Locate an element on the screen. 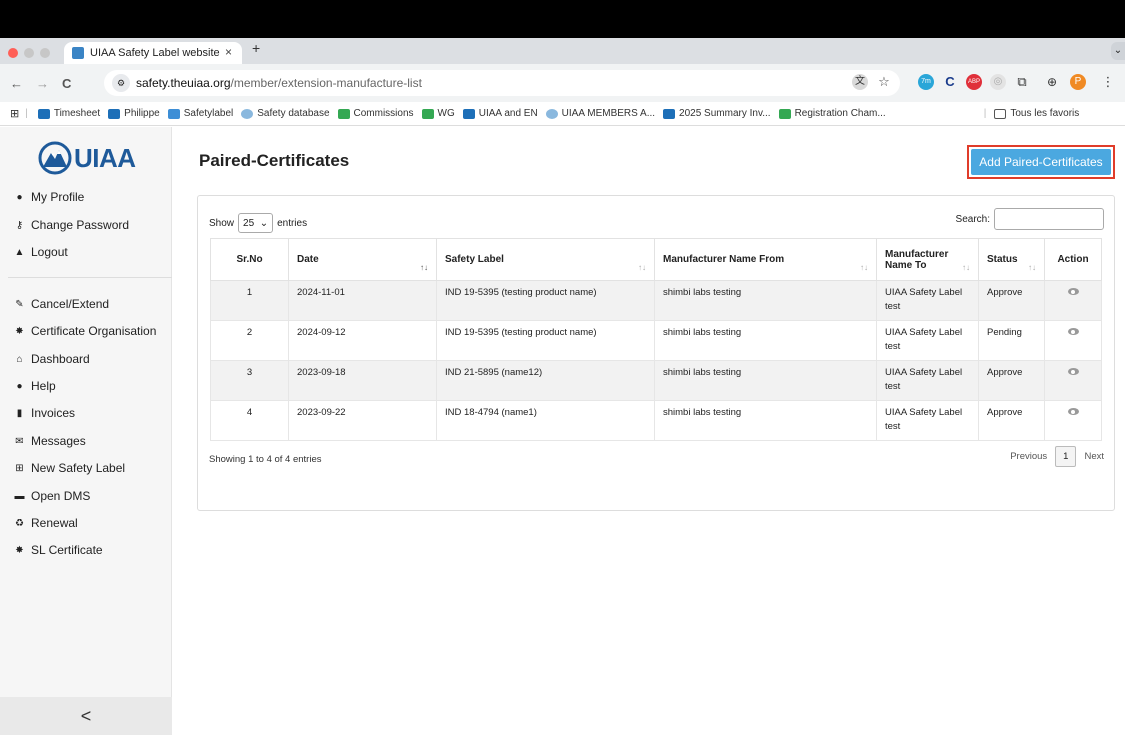 The width and height of the screenshot is (1125, 735). key-icon: ⚷ is located at coordinates (19, 225).